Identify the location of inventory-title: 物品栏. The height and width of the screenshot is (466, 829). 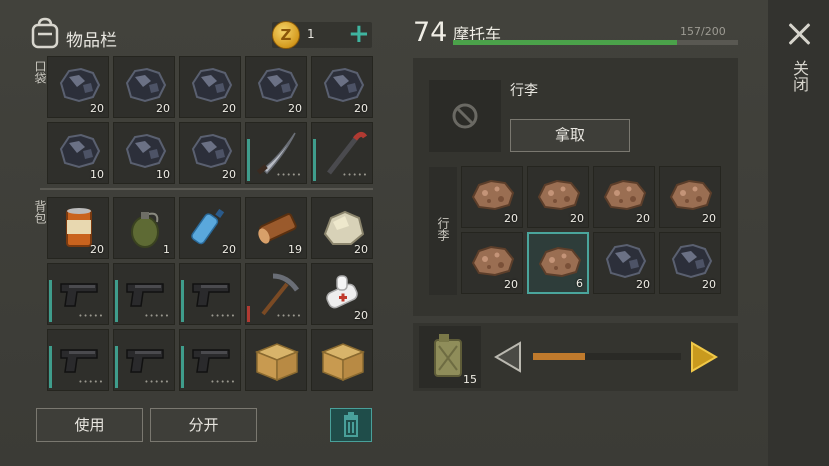
(91, 41).